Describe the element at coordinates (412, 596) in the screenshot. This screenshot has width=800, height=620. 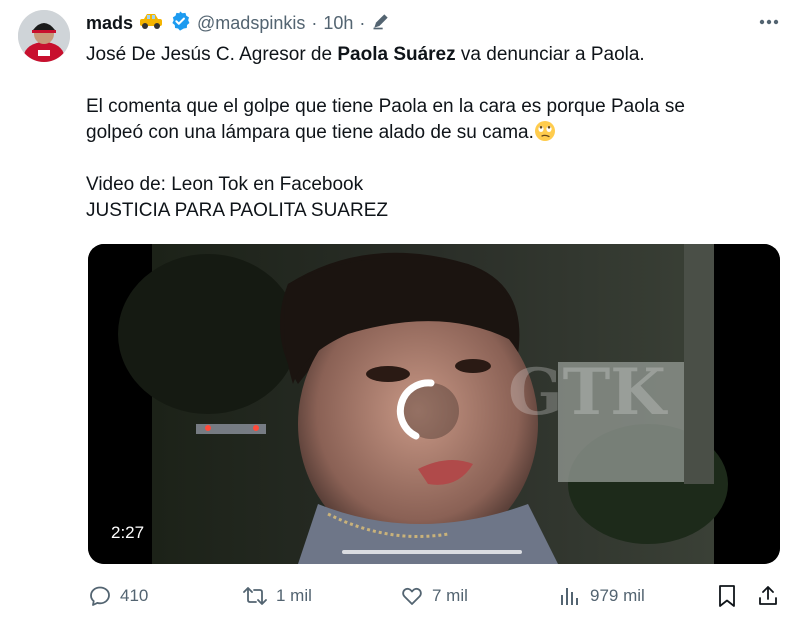
I see `heart-icon` at that location.